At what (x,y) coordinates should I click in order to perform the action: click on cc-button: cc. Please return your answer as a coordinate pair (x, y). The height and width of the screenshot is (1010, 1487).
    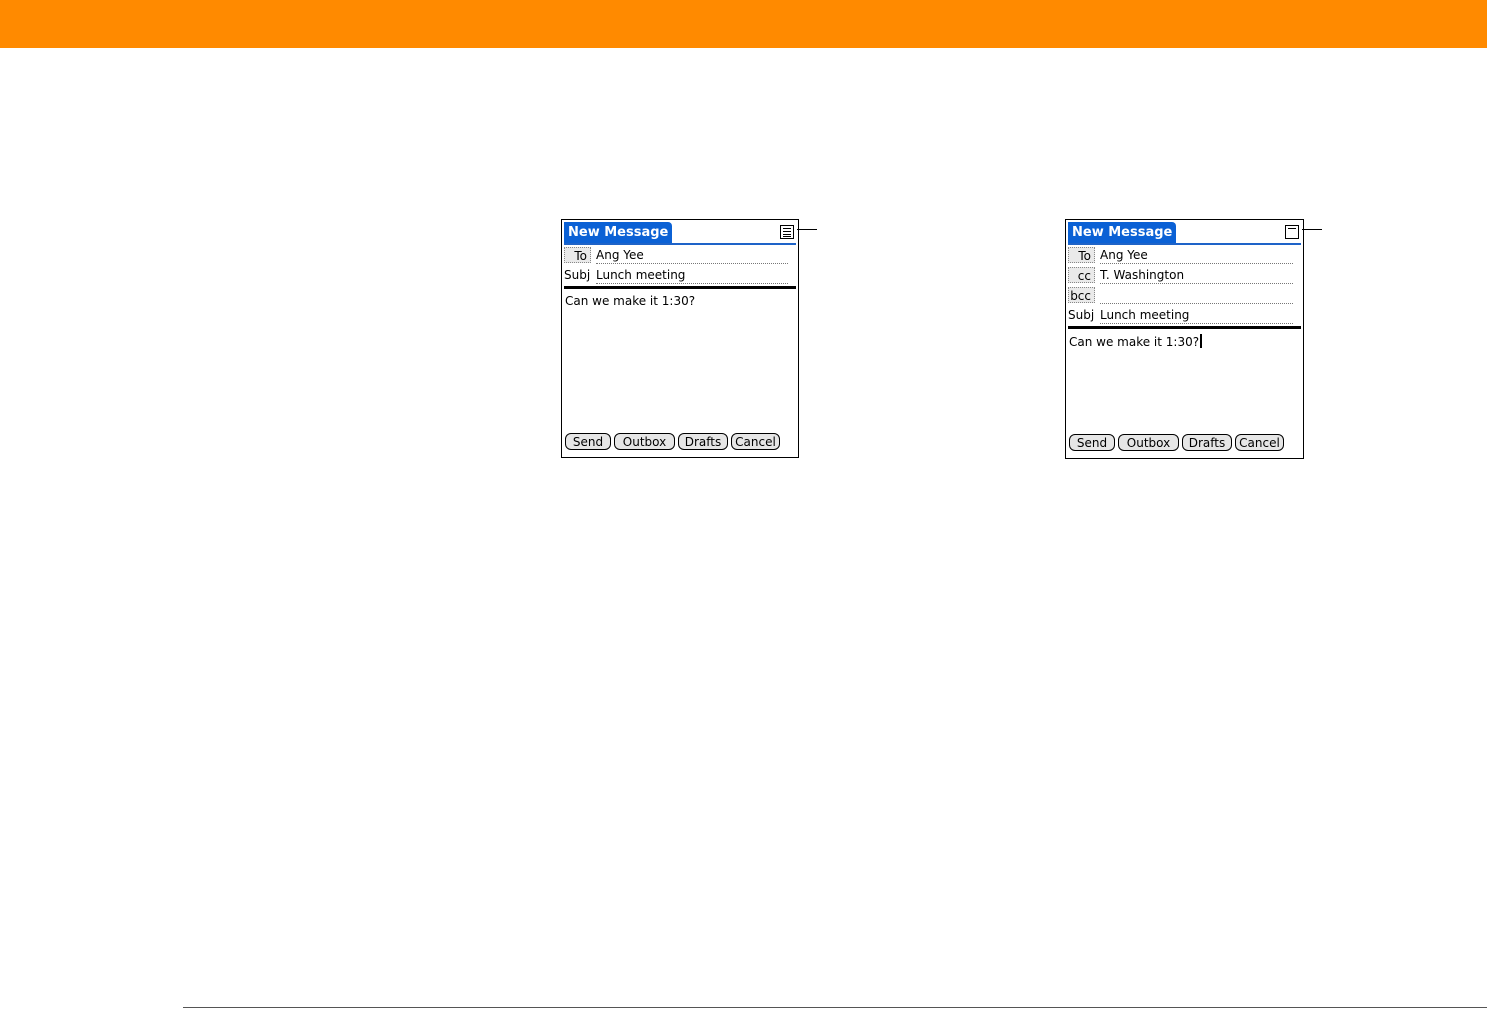
    Looking at the image, I should click on (1081, 275).